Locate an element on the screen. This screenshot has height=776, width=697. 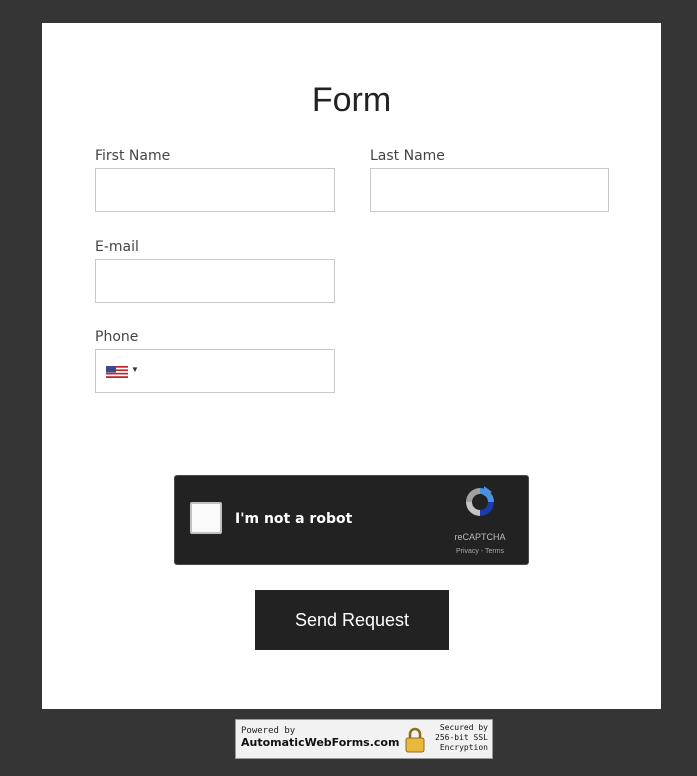
send-request-button: Send Request is located at coordinates (352, 620).